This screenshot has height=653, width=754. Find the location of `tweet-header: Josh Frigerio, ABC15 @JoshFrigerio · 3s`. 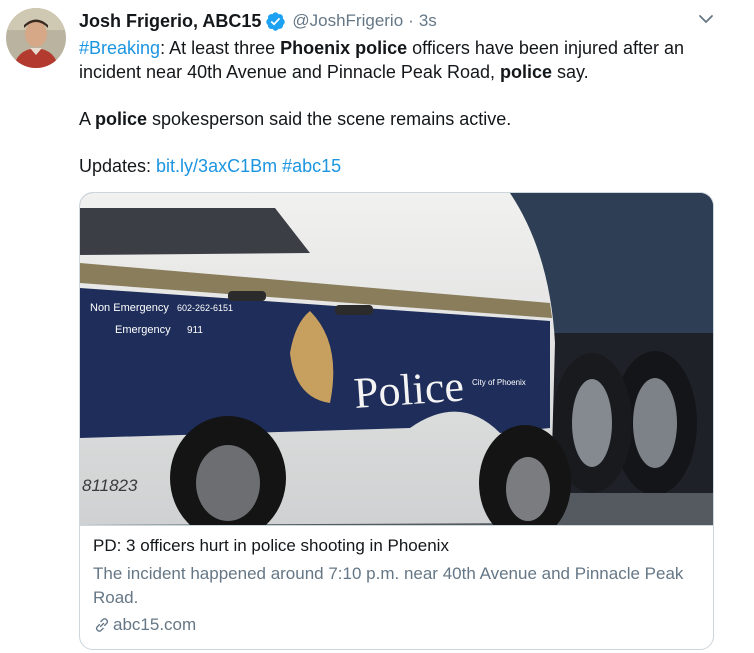

tweet-header: Josh Frigerio, ABC15 @JoshFrigerio · 3s is located at coordinates (258, 21).